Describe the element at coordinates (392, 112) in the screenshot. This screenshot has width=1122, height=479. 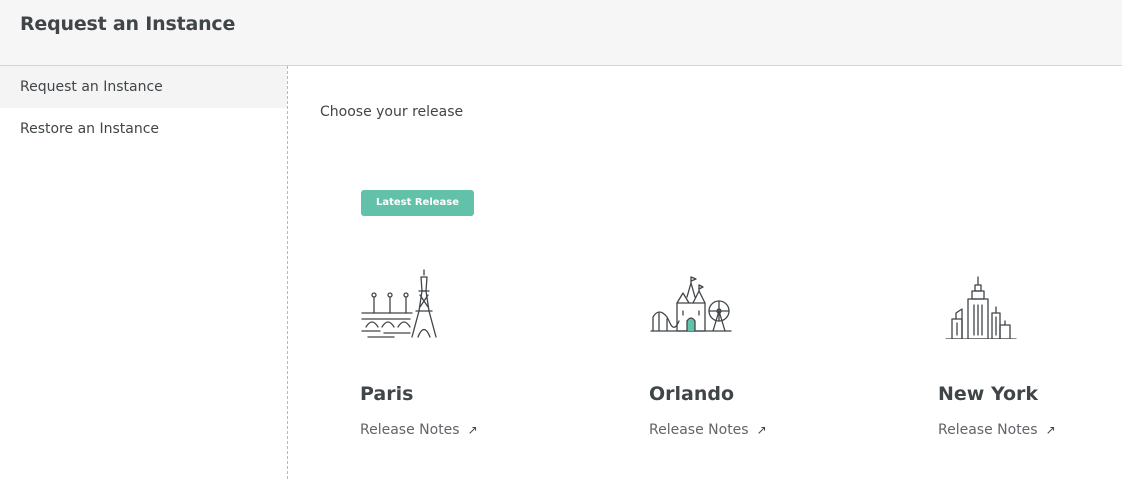
I see `choose-release-heading: Choose your release` at that location.